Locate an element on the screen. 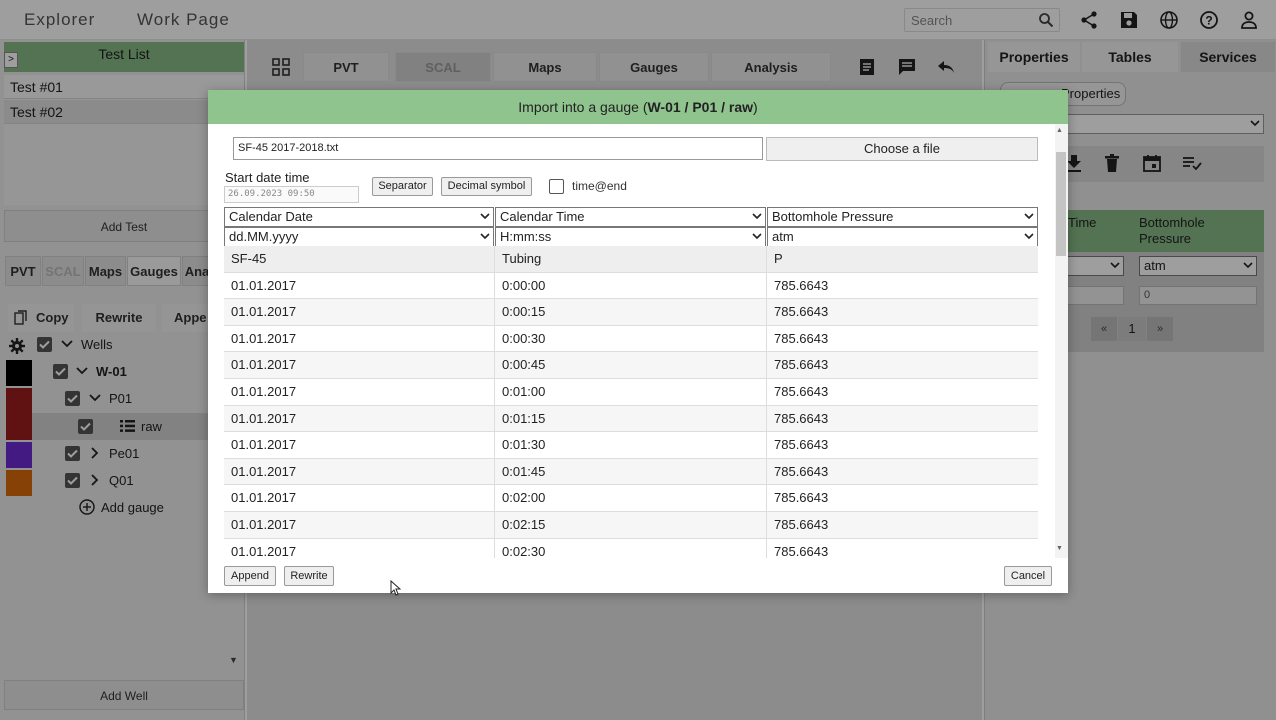  dialog-title-suffix: ) is located at coordinates (755, 107).